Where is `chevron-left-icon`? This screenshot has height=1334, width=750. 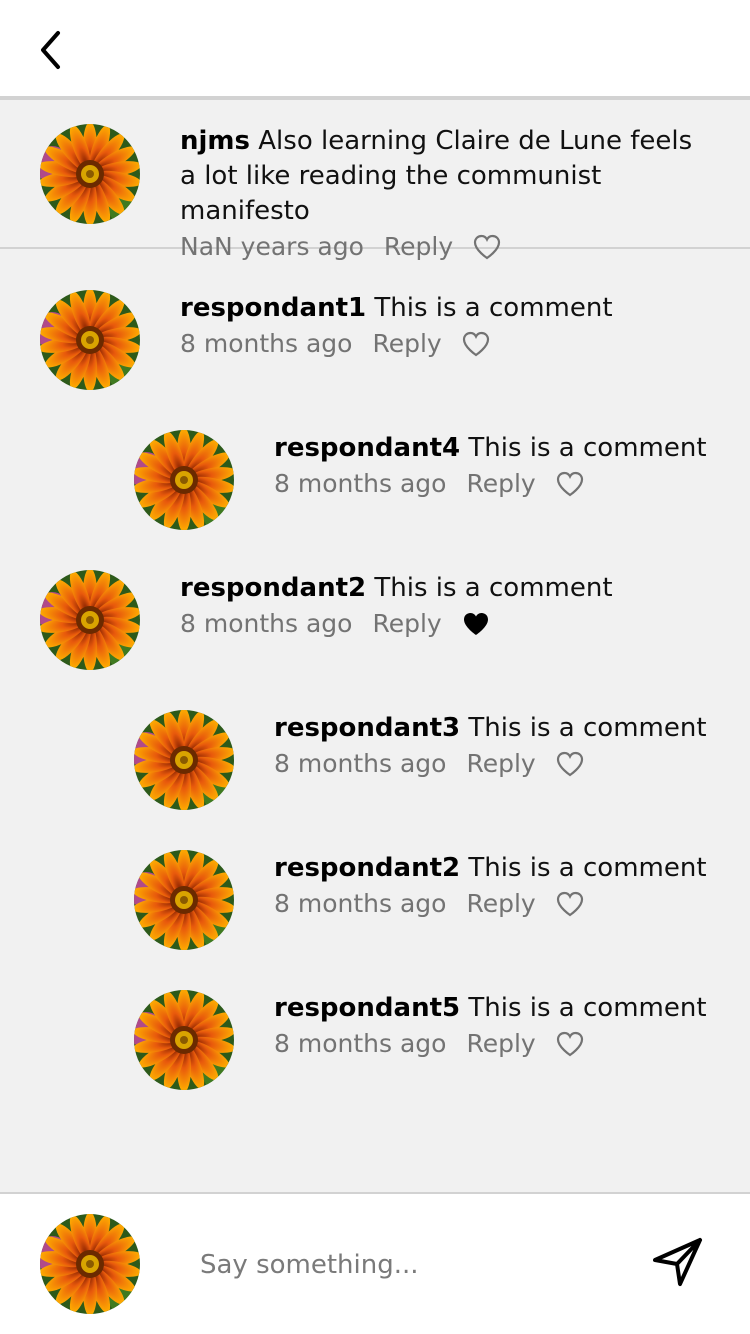 chevron-left-icon is located at coordinates (50, 50).